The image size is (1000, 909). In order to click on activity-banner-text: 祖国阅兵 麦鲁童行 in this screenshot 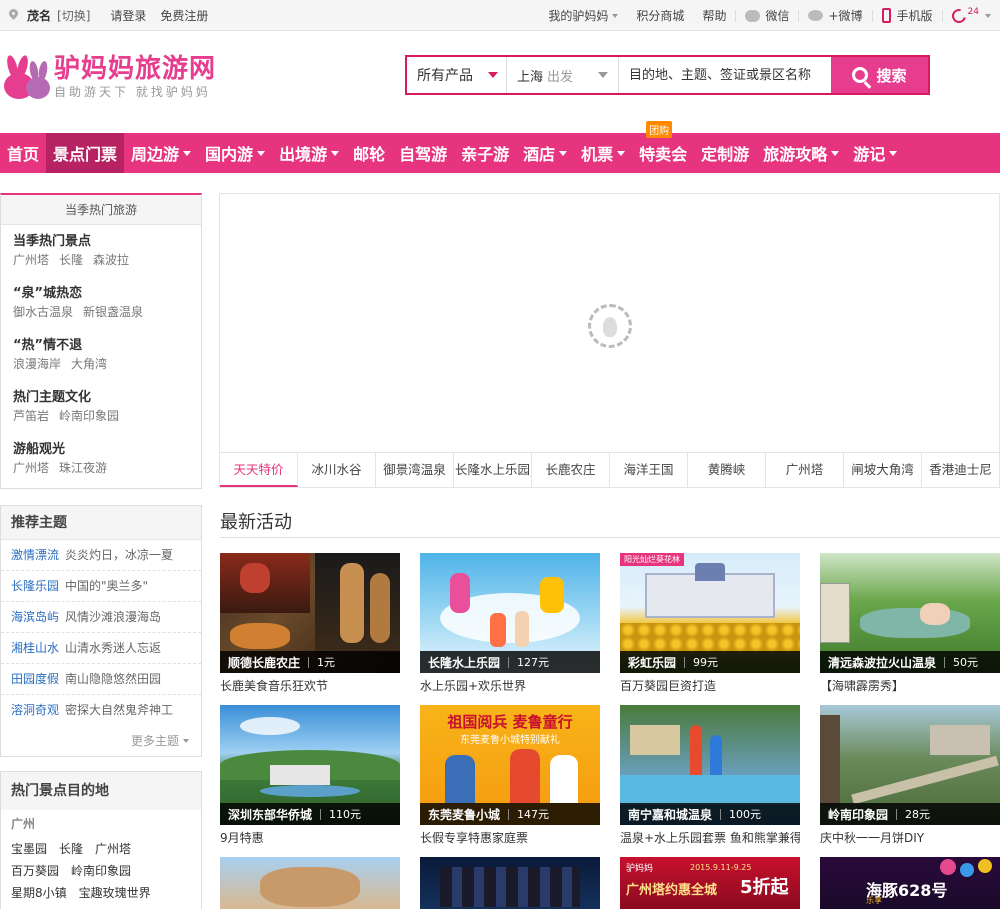, I will do `click(510, 722)`.